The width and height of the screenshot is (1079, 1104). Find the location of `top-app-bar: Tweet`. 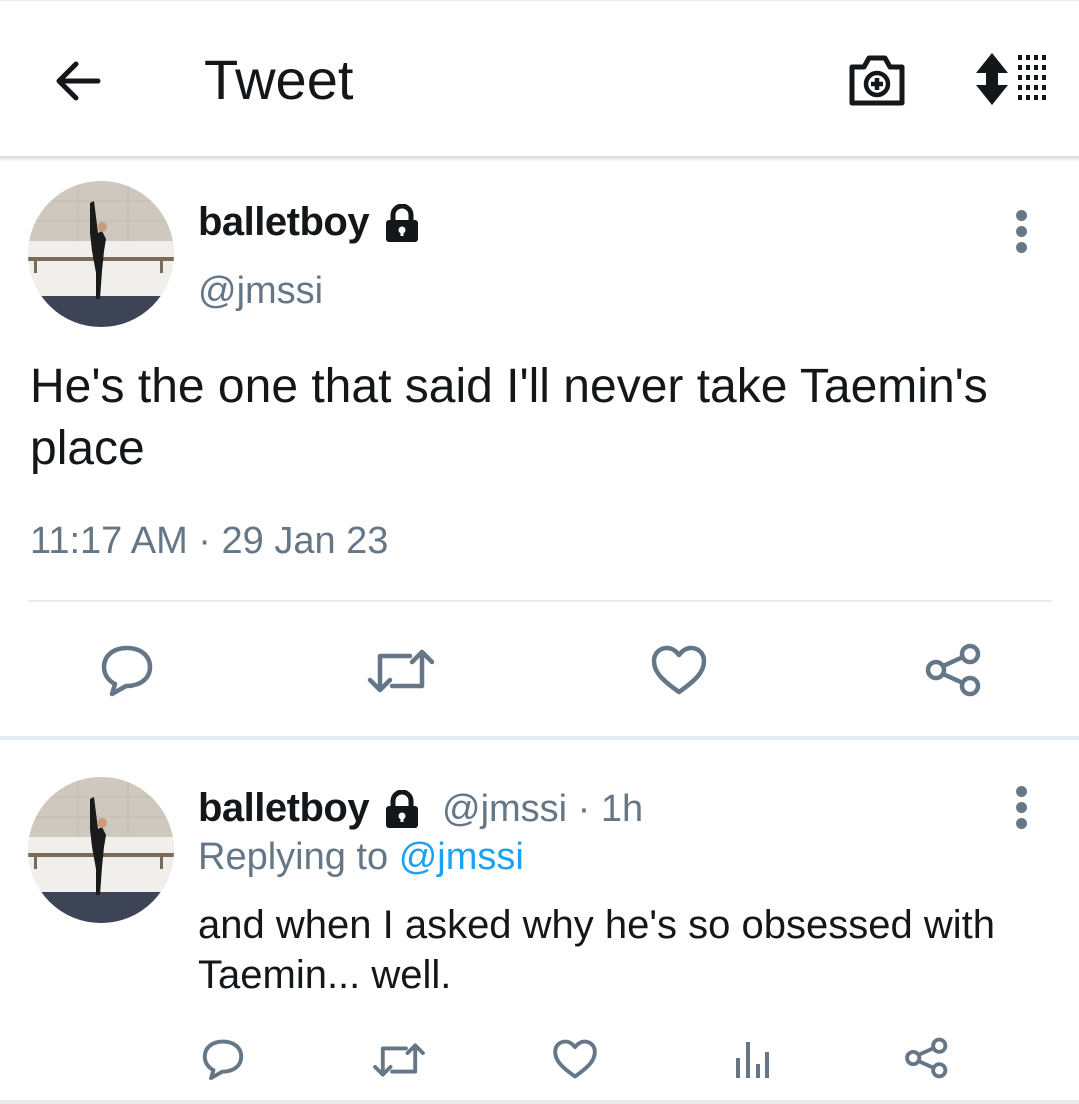

top-app-bar: Tweet is located at coordinates (539, 79).